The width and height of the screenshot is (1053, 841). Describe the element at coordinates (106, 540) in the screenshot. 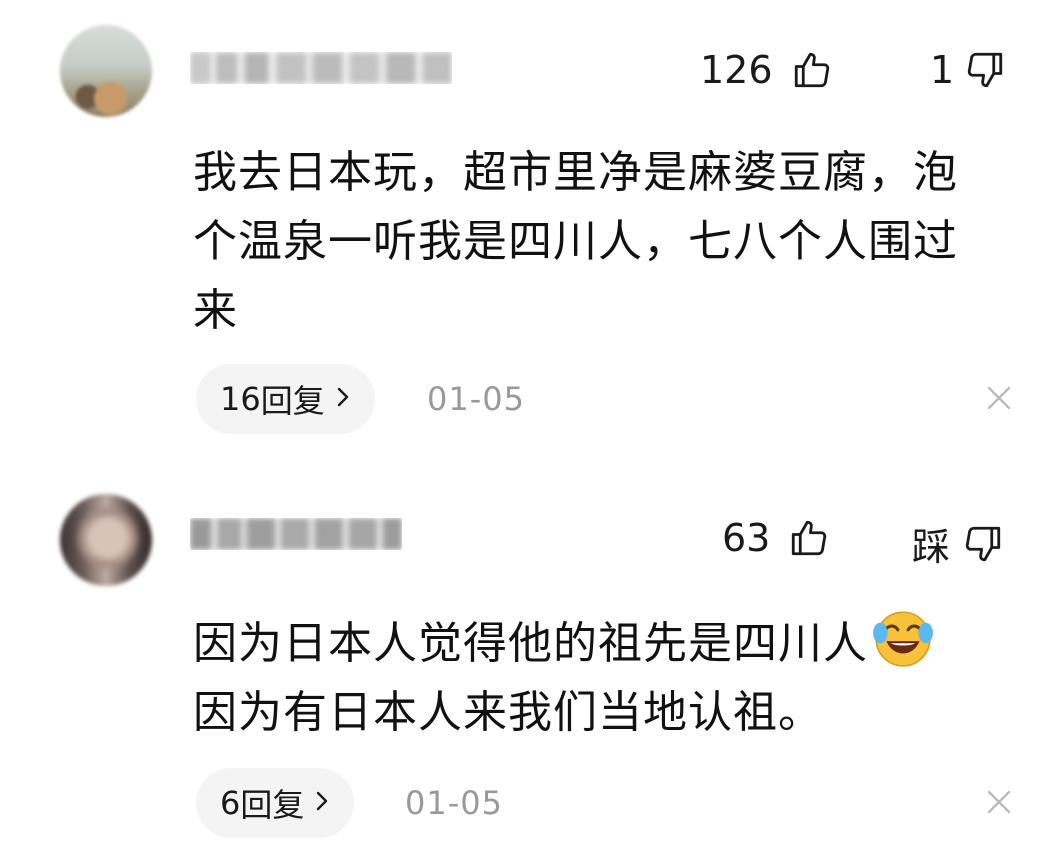

I see `avatar` at that location.